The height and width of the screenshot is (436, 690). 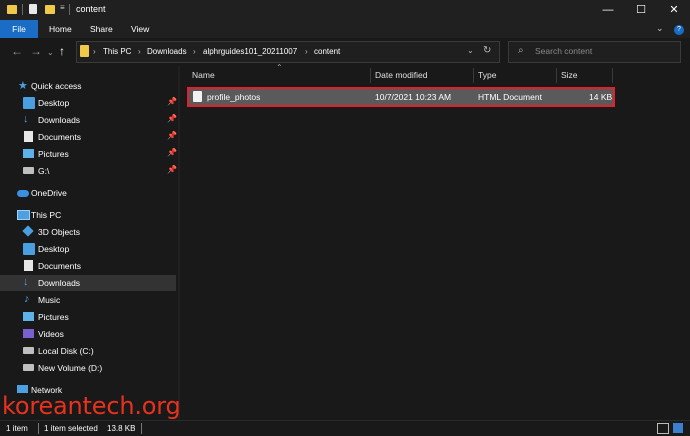 What do you see at coordinates (641, 10) in the screenshot?
I see `maximize-button: ☐` at bounding box center [641, 10].